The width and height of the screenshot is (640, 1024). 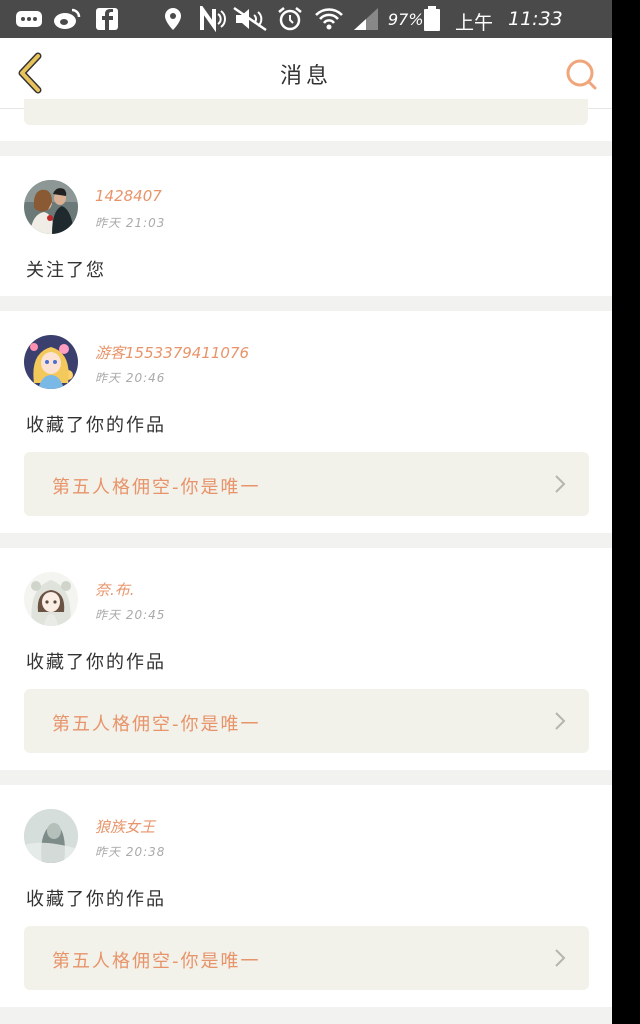 I want to click on timestamp: 昨天 20:38, so click(x=130, y=852).